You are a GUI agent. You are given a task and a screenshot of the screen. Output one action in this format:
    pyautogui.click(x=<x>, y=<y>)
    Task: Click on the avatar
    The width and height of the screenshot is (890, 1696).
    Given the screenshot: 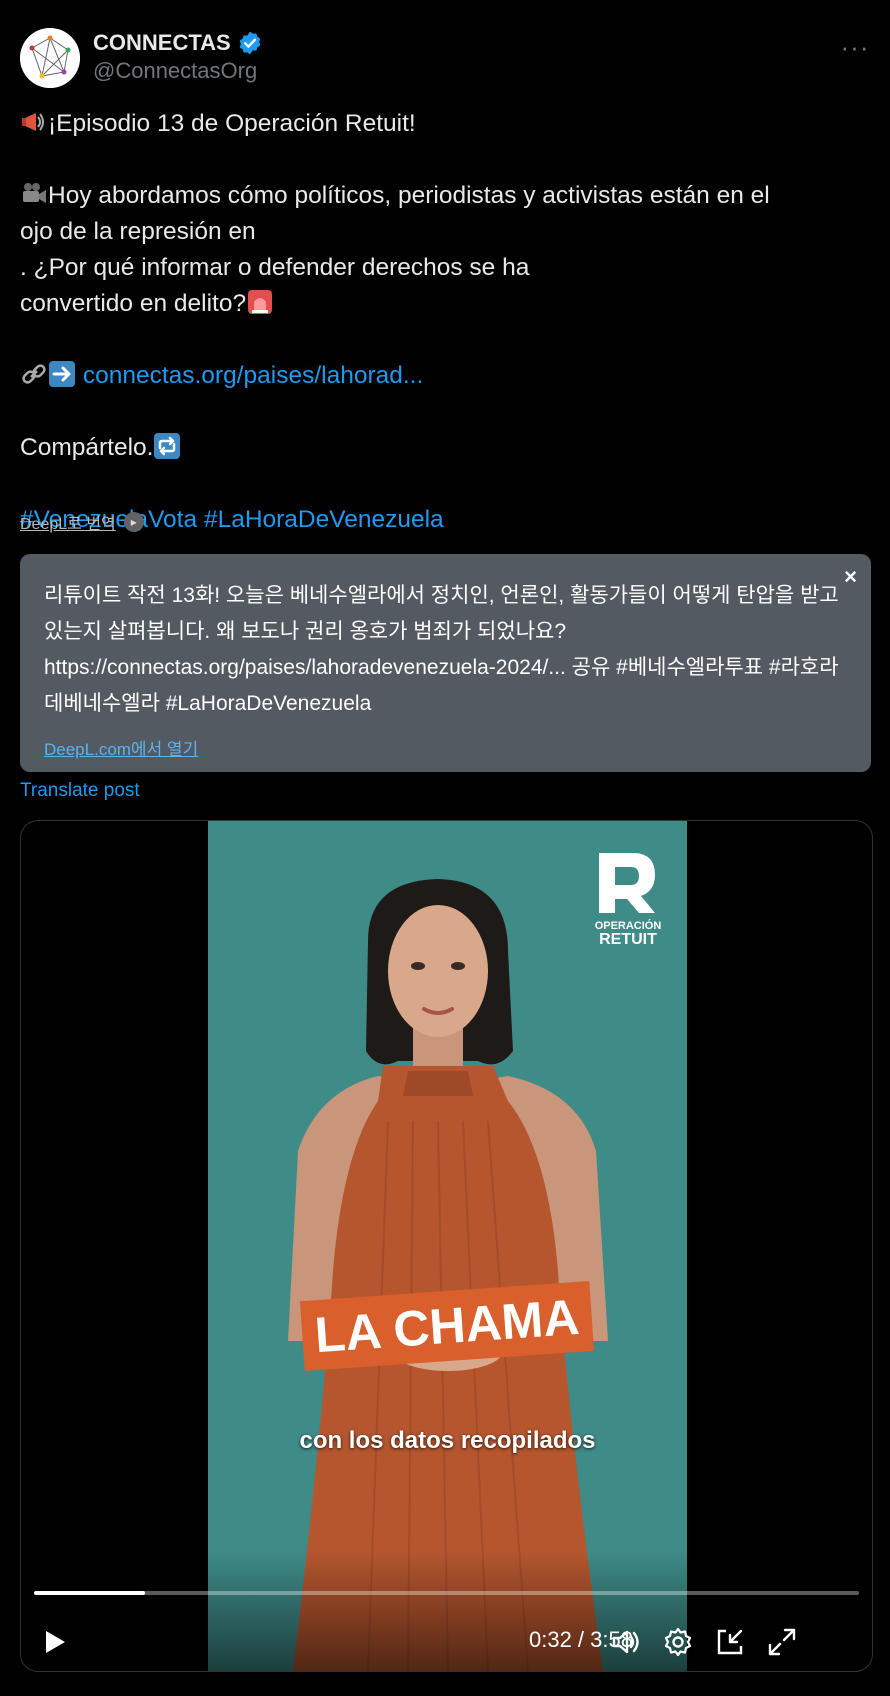 What is the action you would take?
    pyautogui.click(x=50, y=58)
    